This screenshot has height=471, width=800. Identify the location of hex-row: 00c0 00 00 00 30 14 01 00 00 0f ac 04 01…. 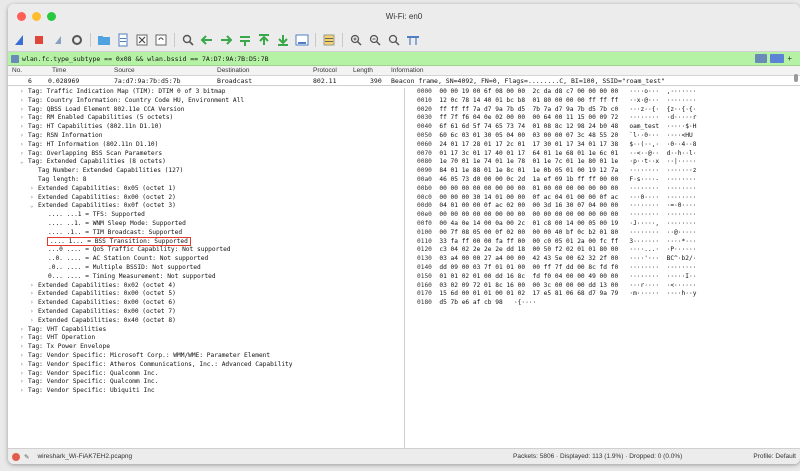
(608, 198).